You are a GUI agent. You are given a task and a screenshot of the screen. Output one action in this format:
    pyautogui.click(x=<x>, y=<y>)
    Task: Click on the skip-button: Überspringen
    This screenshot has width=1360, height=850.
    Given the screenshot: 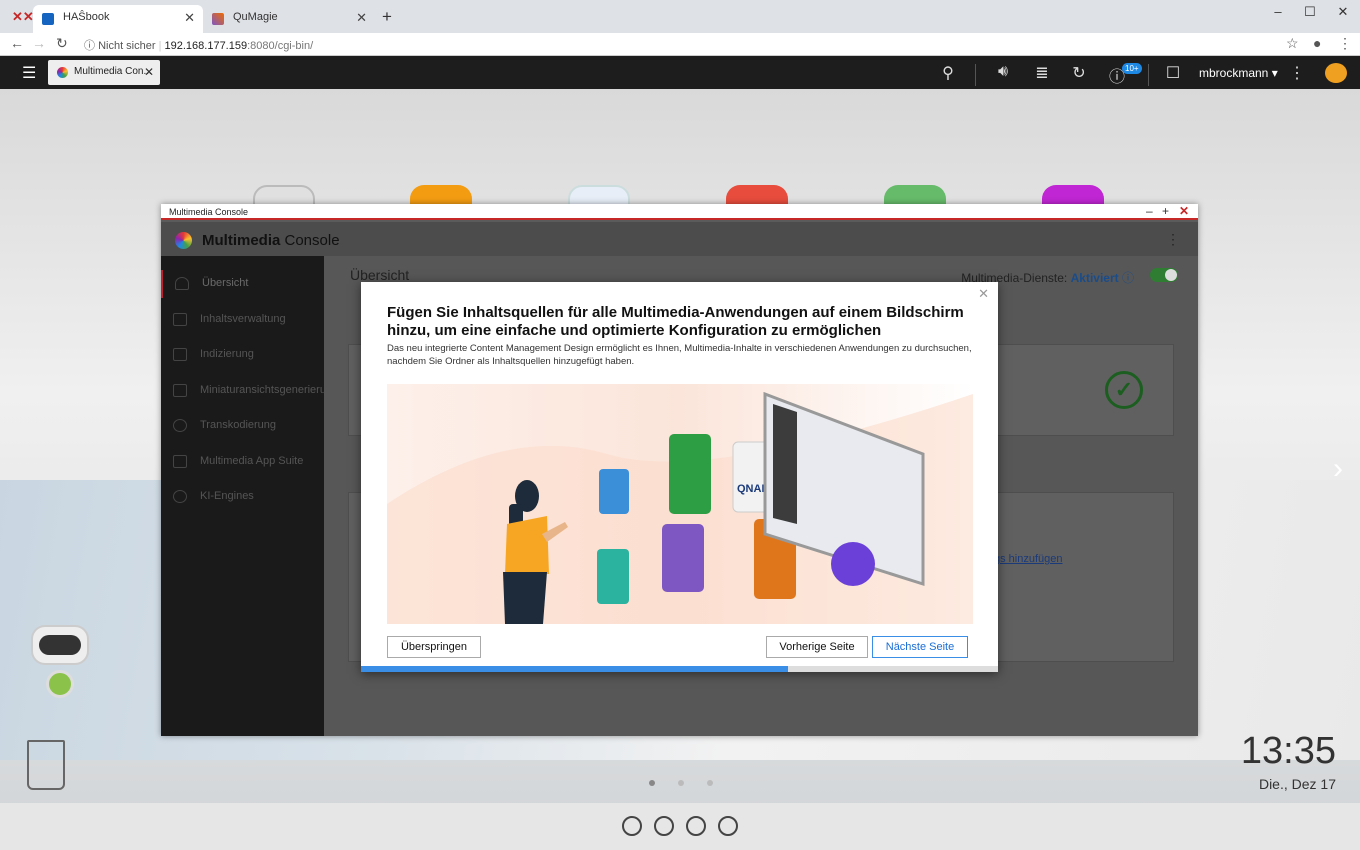 What is the action you would take?
    pyautogui.click(x=434, y=647)
    